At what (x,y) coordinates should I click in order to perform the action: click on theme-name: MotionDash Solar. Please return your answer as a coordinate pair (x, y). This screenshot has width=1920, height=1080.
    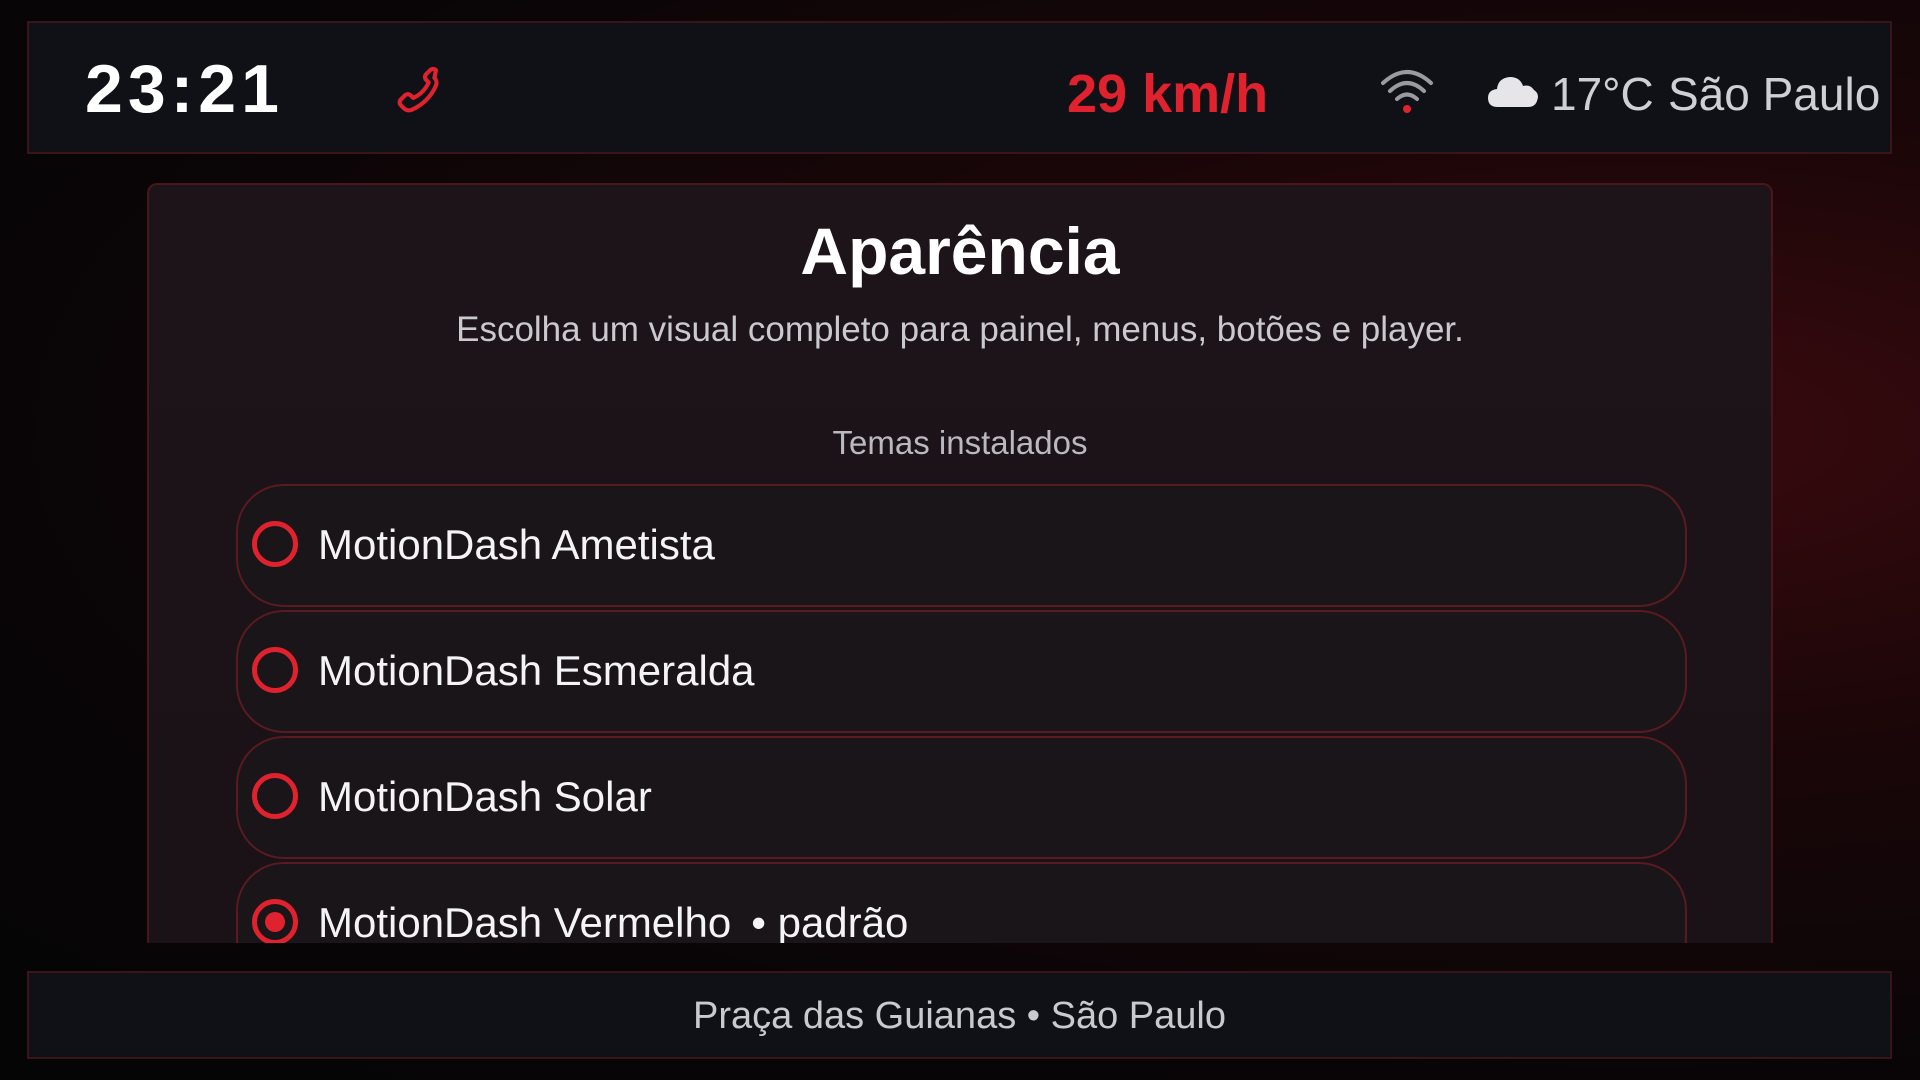
    Looking at the image, I should click on (485, 796).